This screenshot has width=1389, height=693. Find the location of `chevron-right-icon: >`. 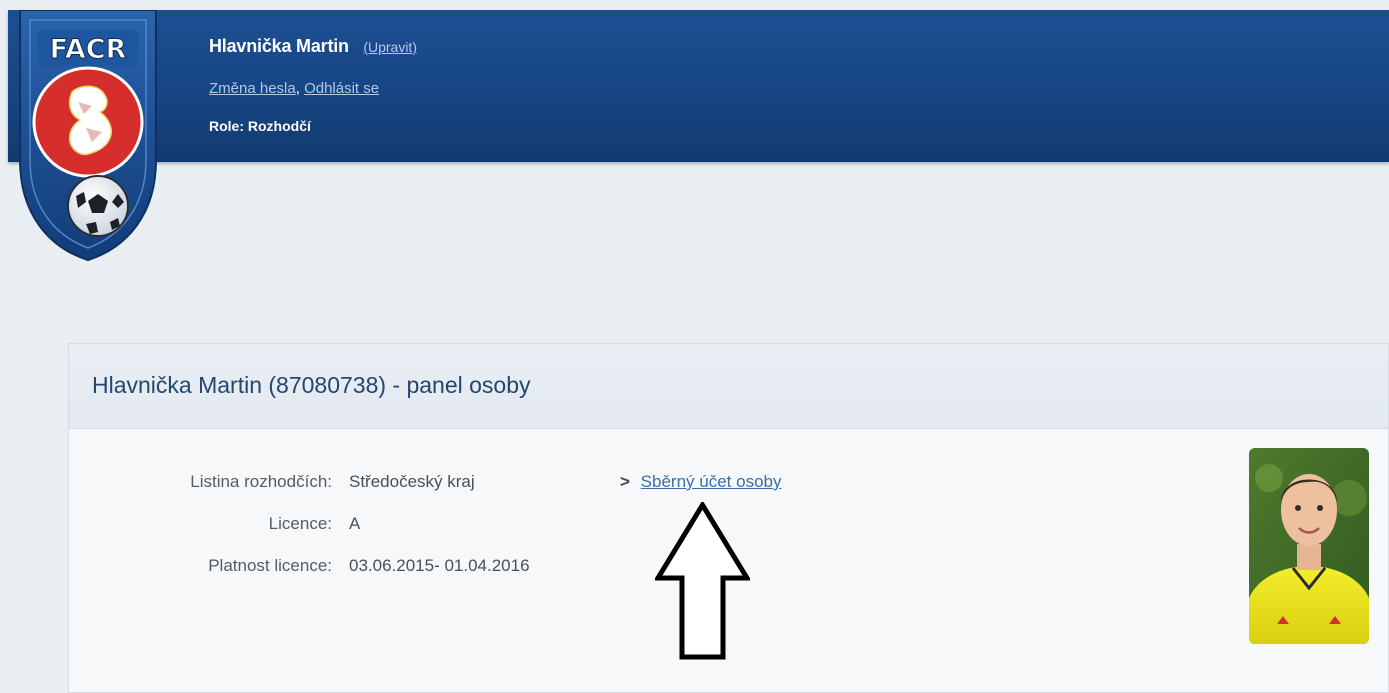

chevron-right-icon: > is located at coordinates (625, 481).